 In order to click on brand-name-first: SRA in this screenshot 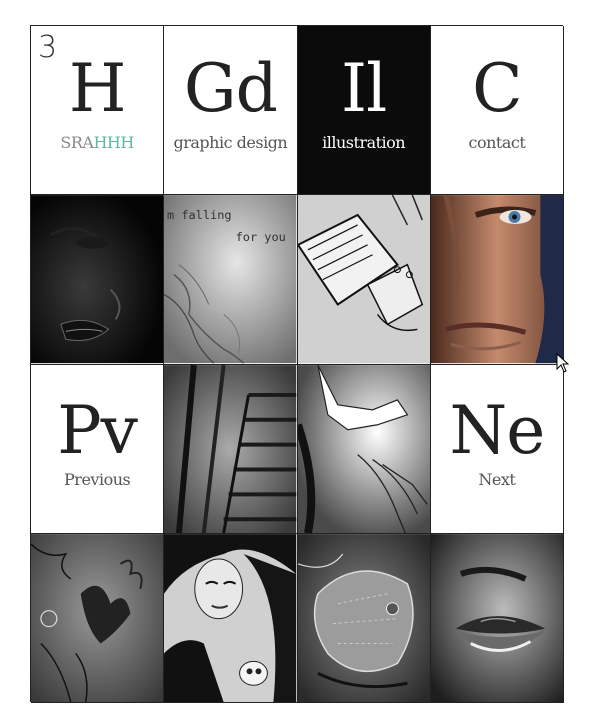, I will do `click(77, 142)`.